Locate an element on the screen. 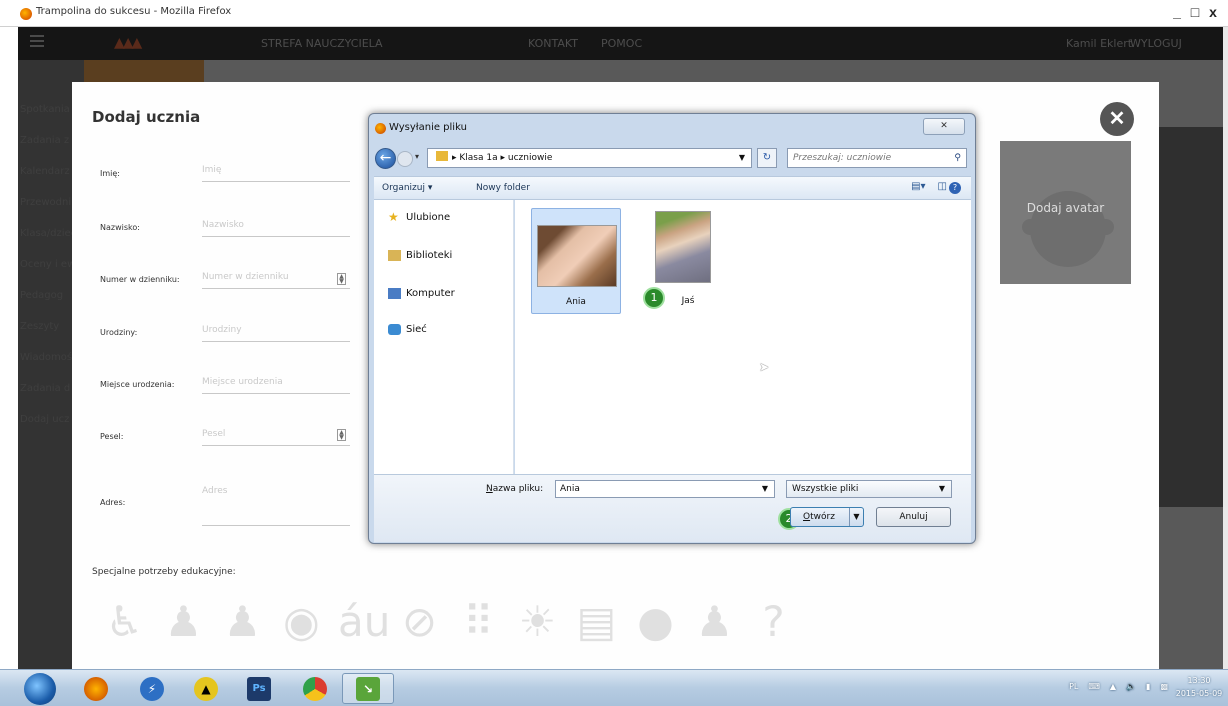 The image size is (1228, 706). journal-number-stepper: ▲ ▼ is located at coordinates (341, 279).